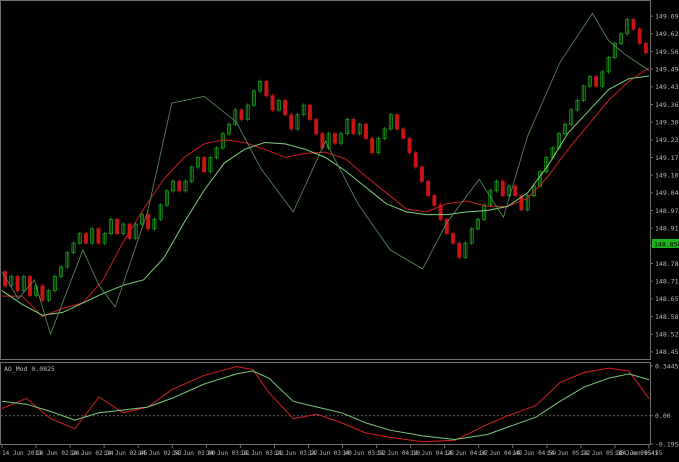 This screenshot has height=462, width=679. Describe the element at coordinates (641, 453) in the screenshot. I see `time-tick-label: 14 Jun 05:55` at that location.